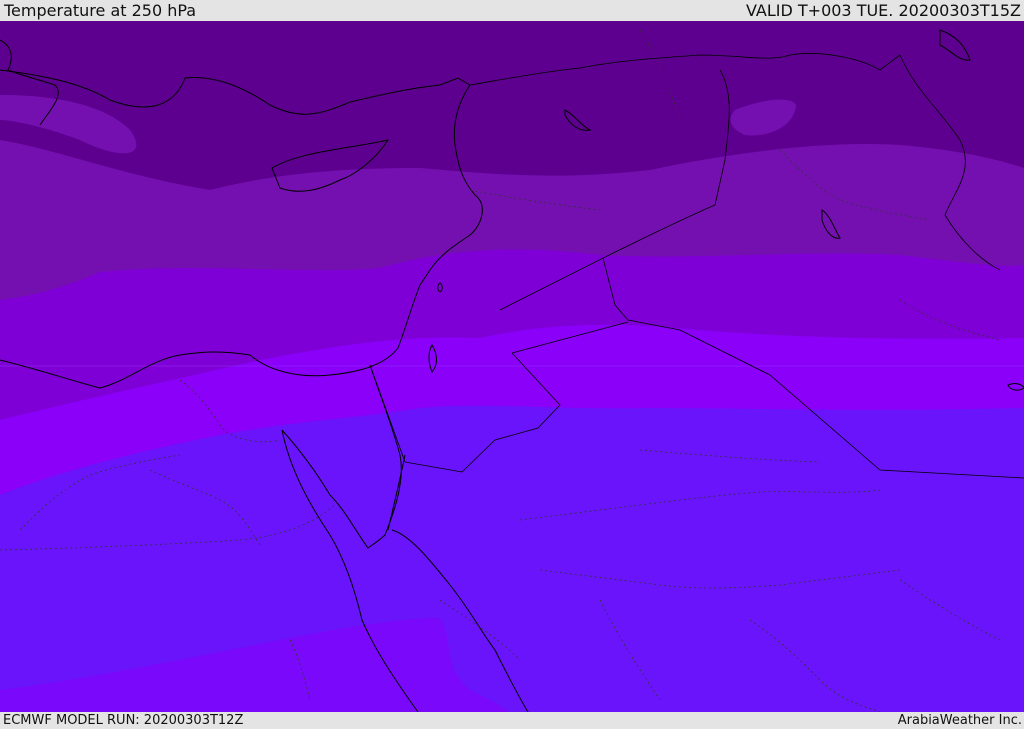  I want to click on credit: ArabiaWeather Inc., so click(959, 720).